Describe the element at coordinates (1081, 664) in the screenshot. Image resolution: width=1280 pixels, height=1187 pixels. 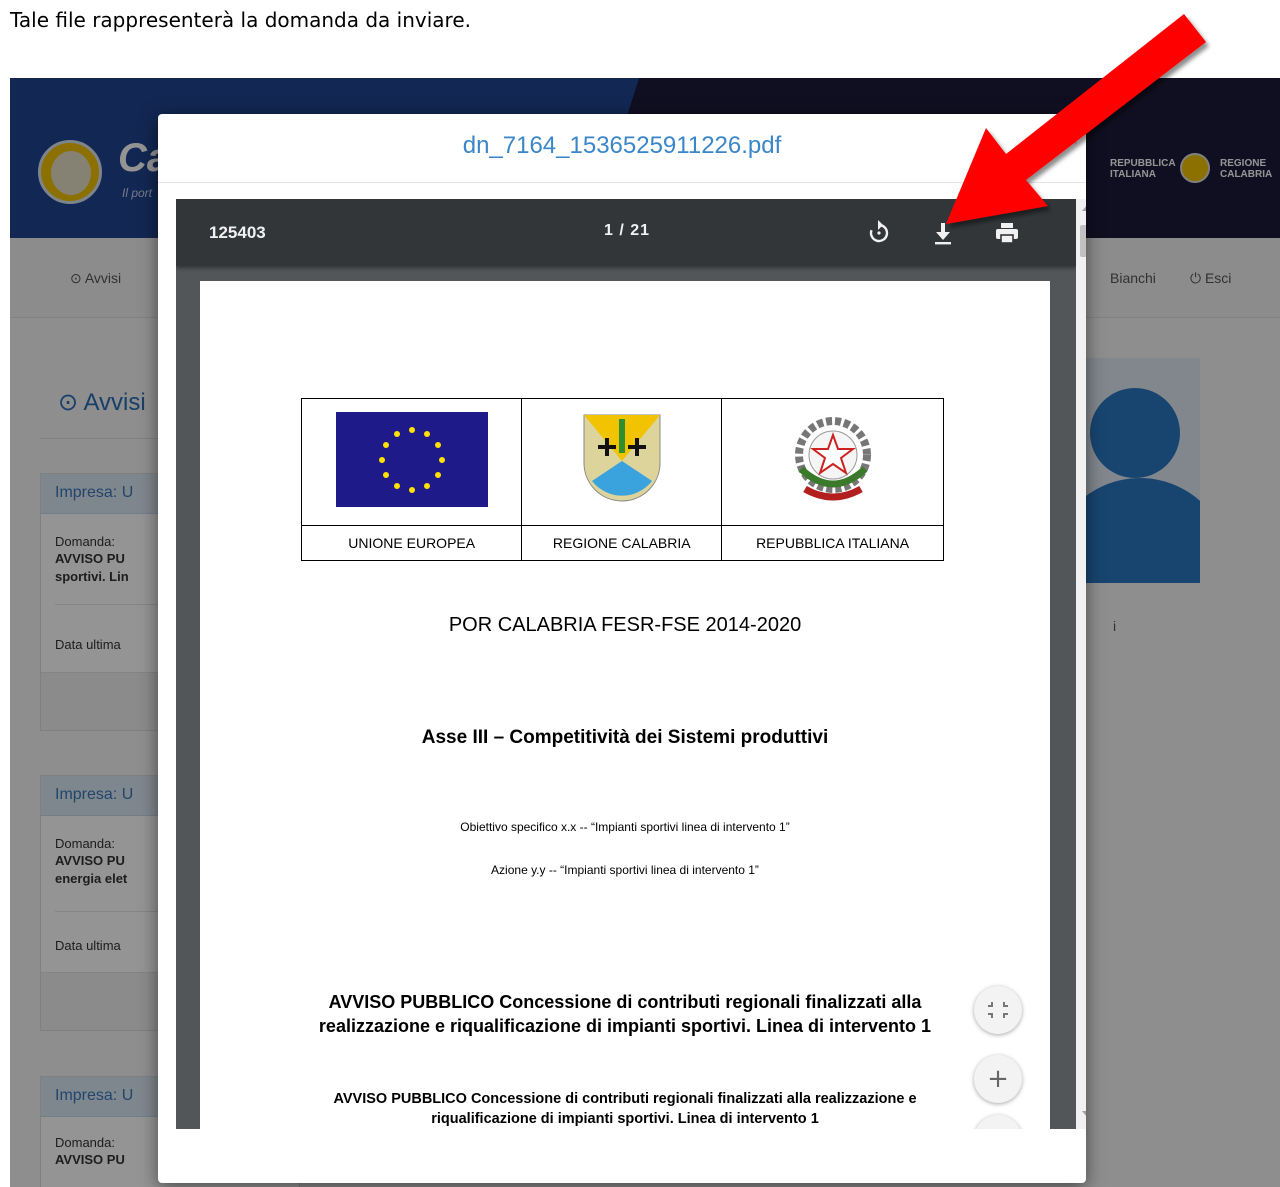
I see `pdf-scrollbar` at that location.